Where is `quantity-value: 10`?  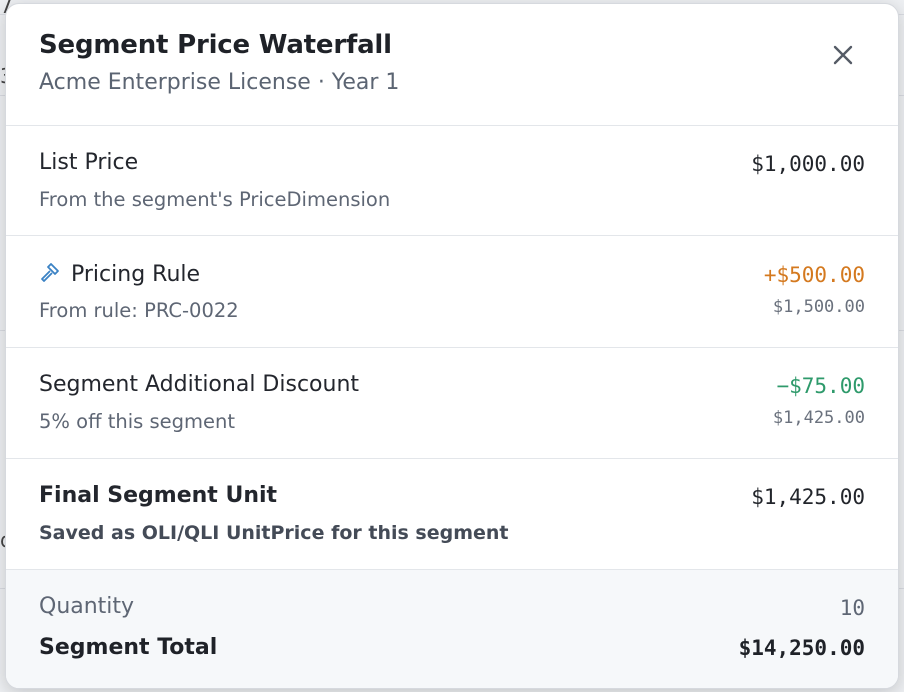
quantity-value: 10 is located at coordinates (852, 608).